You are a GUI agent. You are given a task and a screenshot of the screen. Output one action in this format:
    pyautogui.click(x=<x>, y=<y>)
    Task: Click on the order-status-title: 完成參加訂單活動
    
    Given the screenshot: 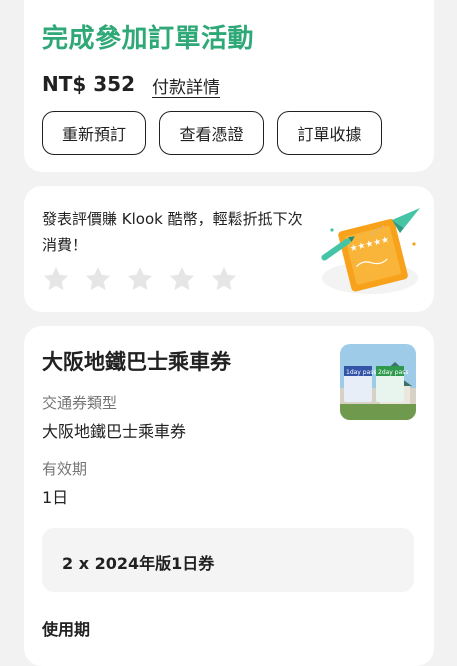 What is the action you would take?
    pyautogui.click(x=148, y=39)
    